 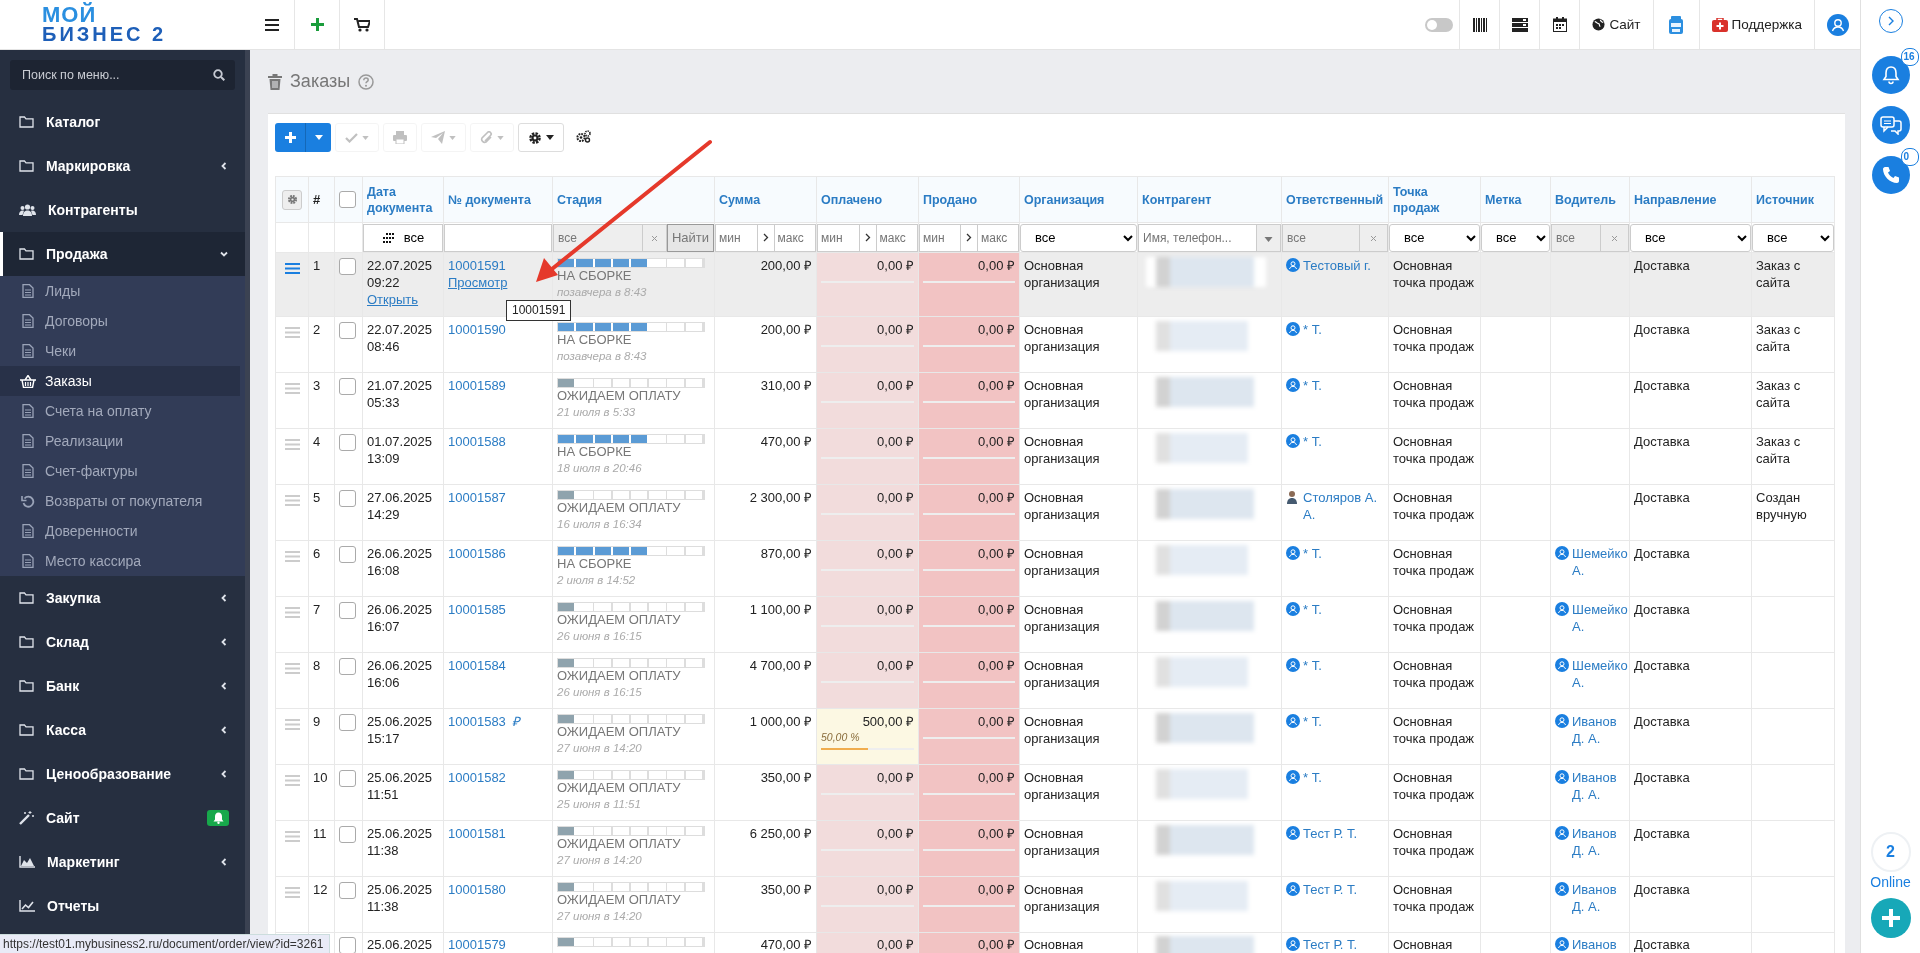 What do you see at coordinates (690, 237) in the screenshot?
I see `find-button: Найти` at bounding box center [690, 237].